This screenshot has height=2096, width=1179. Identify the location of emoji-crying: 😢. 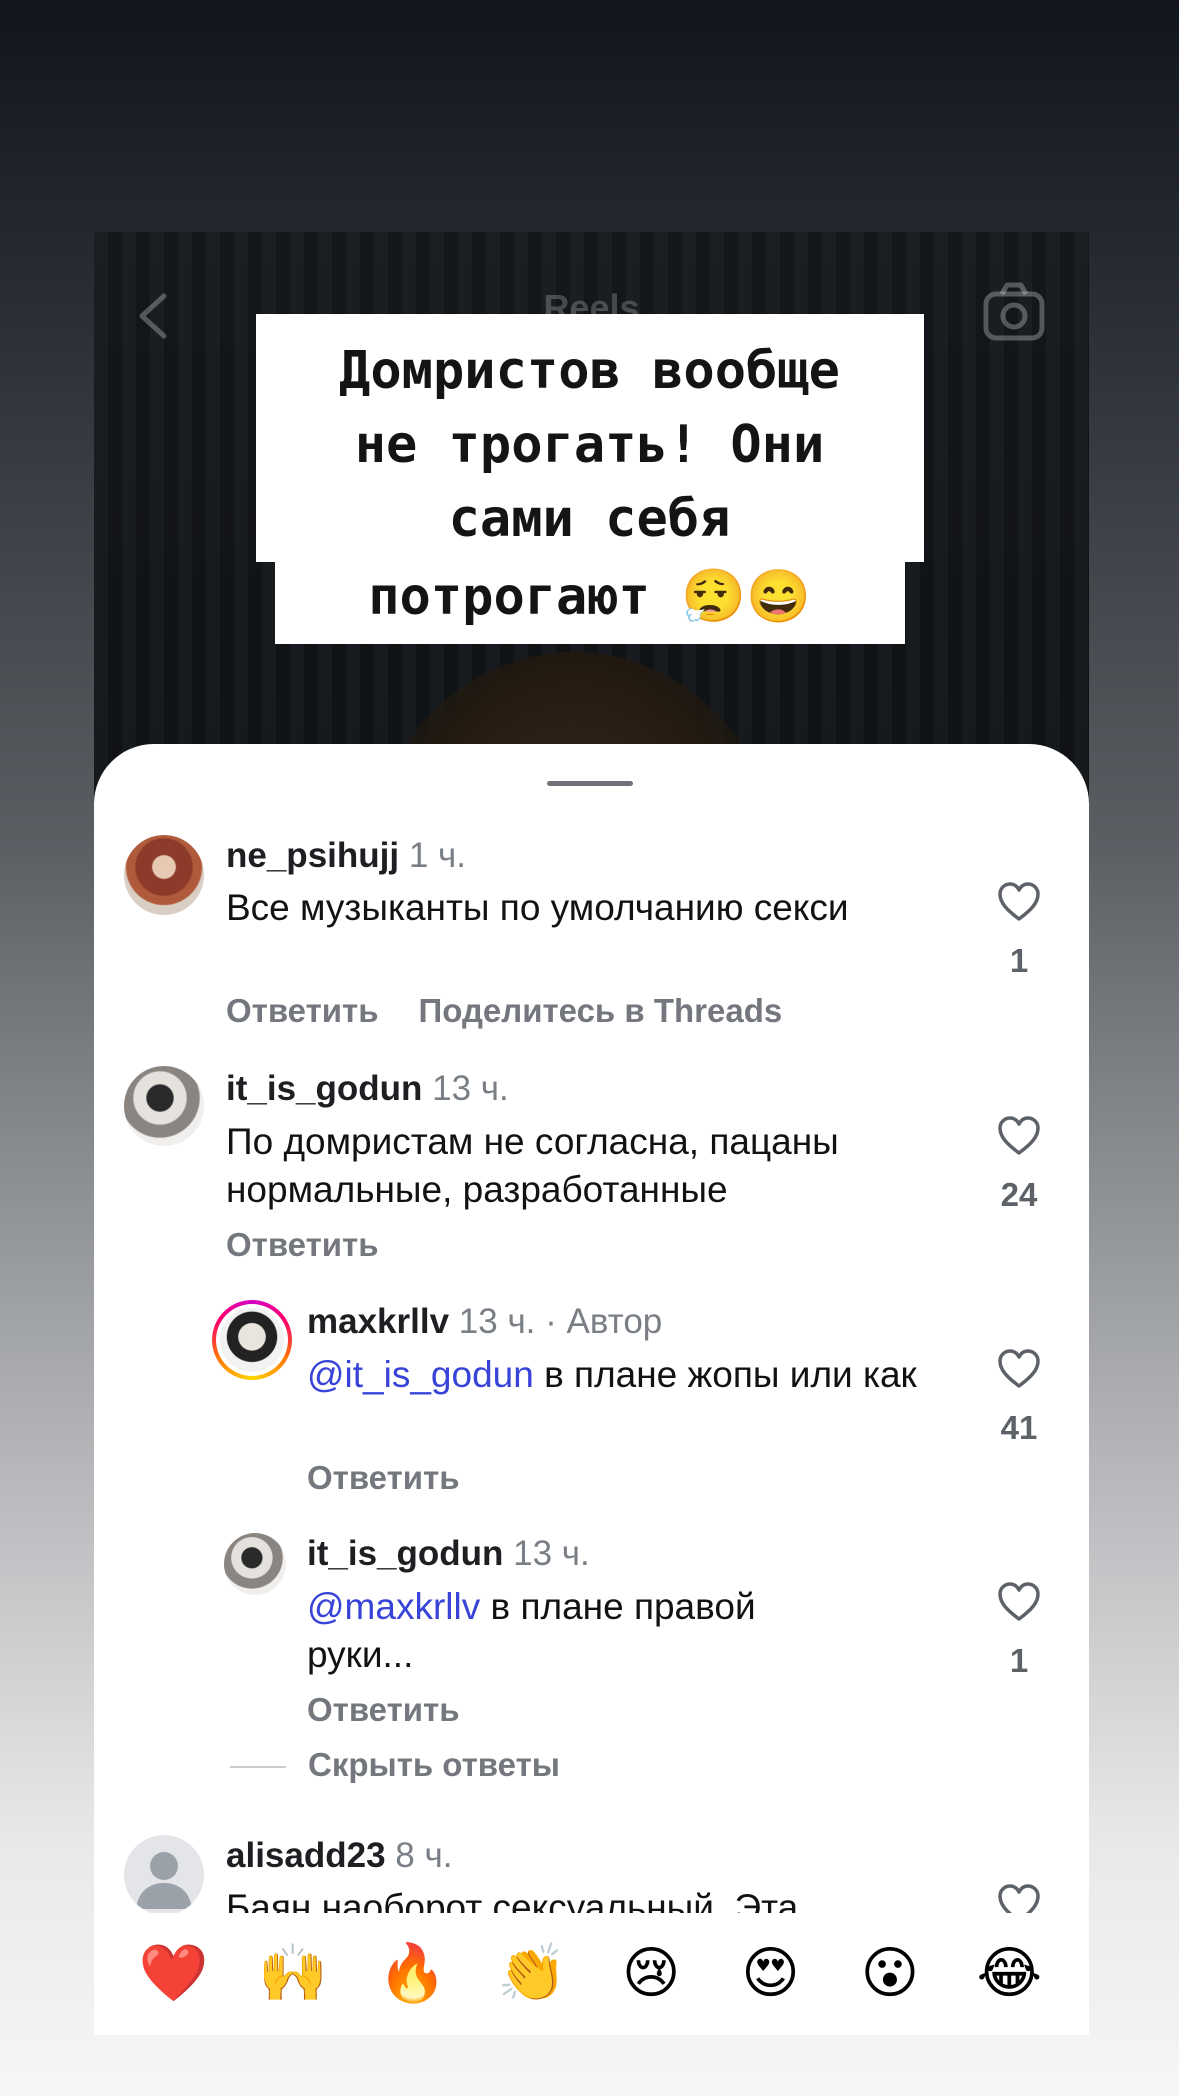
(651, 1974).